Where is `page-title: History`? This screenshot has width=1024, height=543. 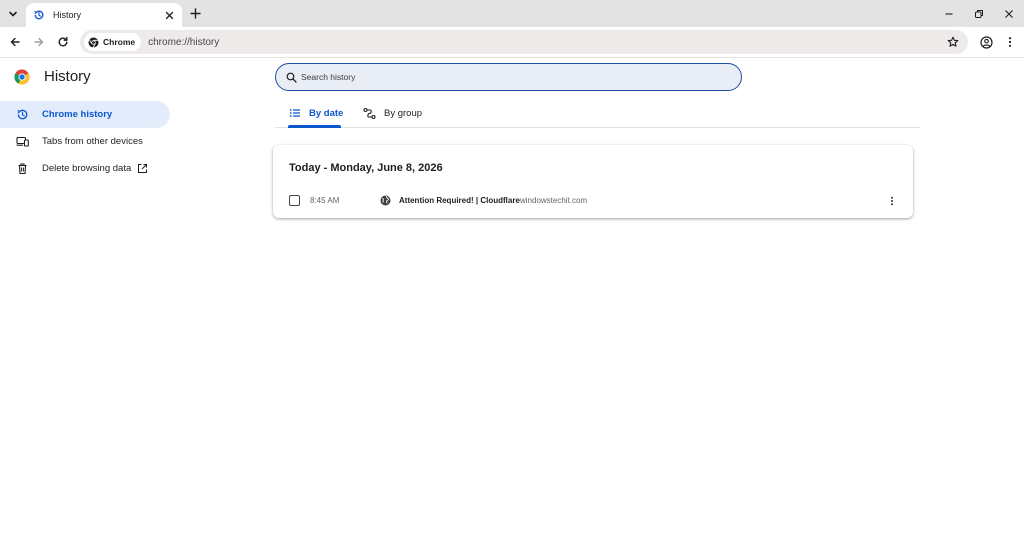 page-title: History is located at coordinates (67, 76).